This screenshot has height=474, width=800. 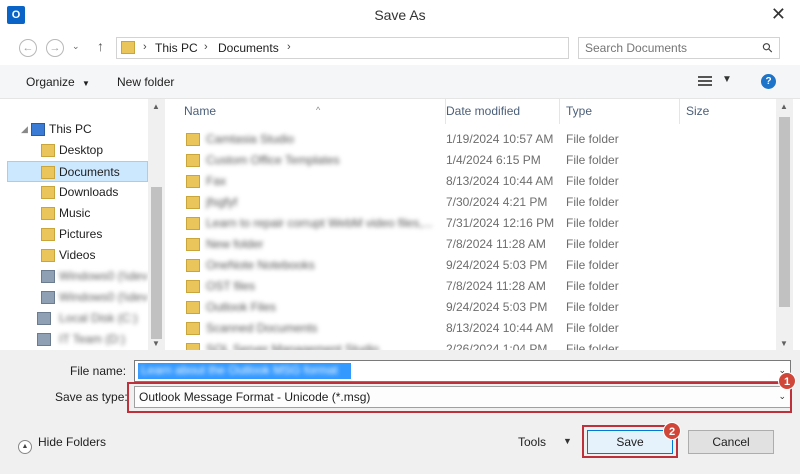 I want to click on nav-item-desktop: Desktop, so click(x=77, y=150).